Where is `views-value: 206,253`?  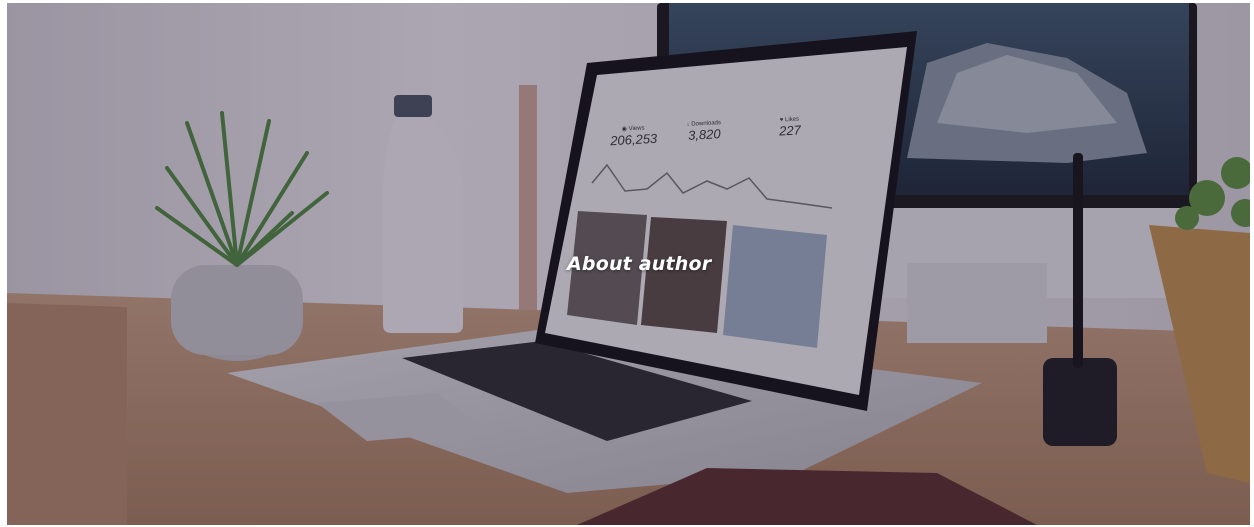
views-value: 206,253 is located at coordinates (633, 139).